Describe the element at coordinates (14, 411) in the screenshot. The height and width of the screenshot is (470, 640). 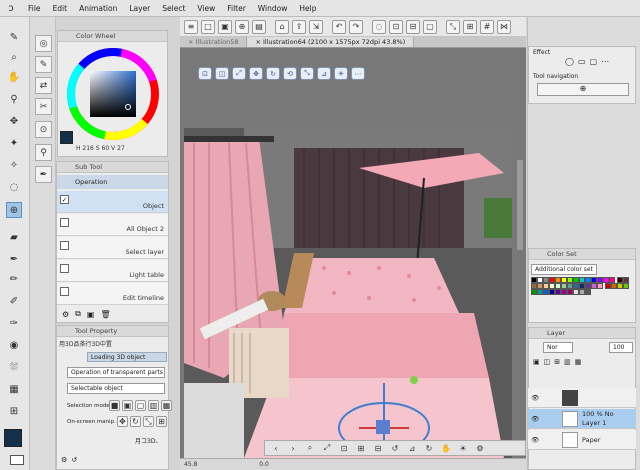
I see `ruler-icon: ⊞` at that location.